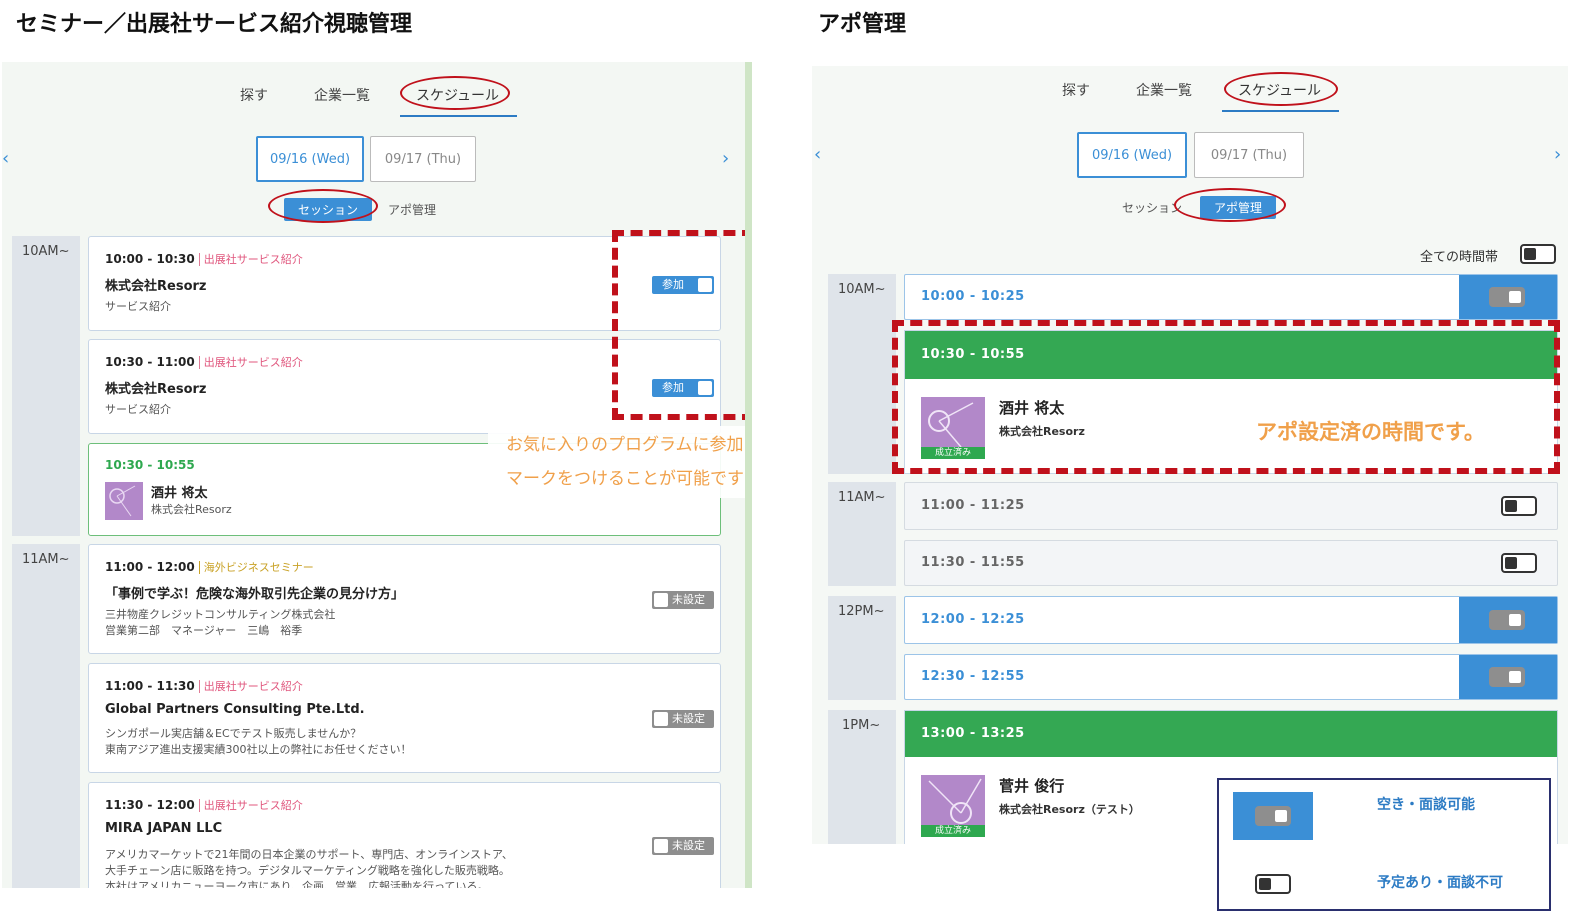  Describe the element at coordinates (258, 749) in the screenshot. I see `session-desc: 東南アジア進出支援実績300社以上の弊社にお任せください！` at that location.